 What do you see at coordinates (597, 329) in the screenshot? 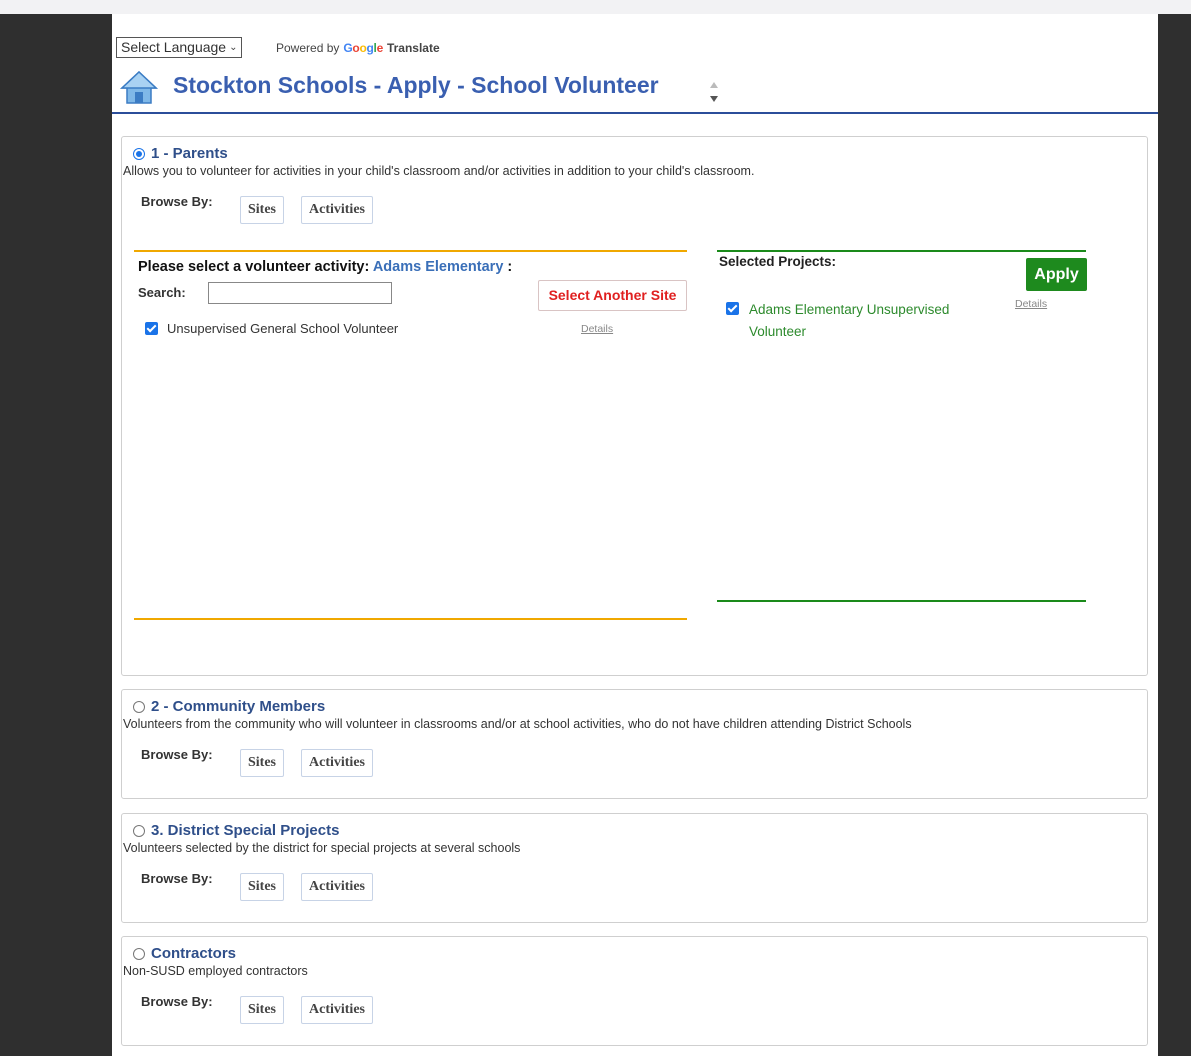
I see `activity-details-link: Details` at bounding box center [597, 329].